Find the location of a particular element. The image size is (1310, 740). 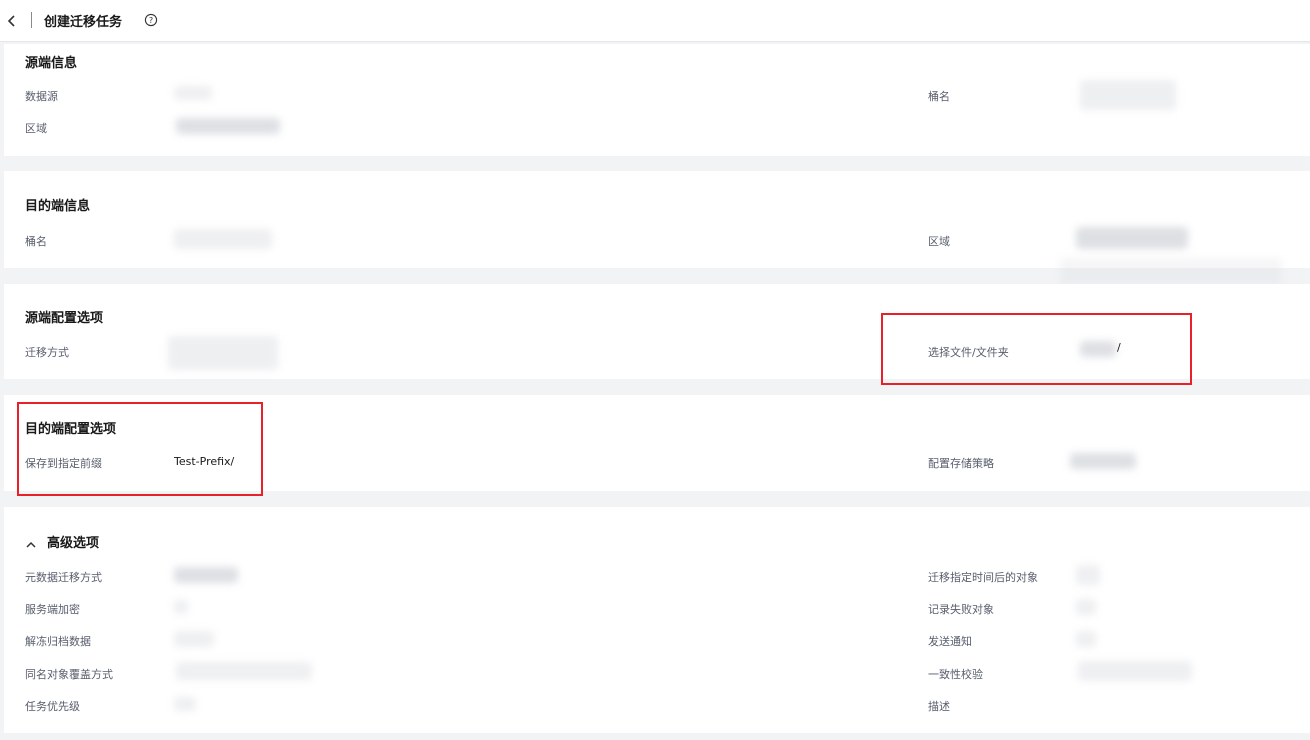

chevron-left-icon is located at coordinates (11, 21).